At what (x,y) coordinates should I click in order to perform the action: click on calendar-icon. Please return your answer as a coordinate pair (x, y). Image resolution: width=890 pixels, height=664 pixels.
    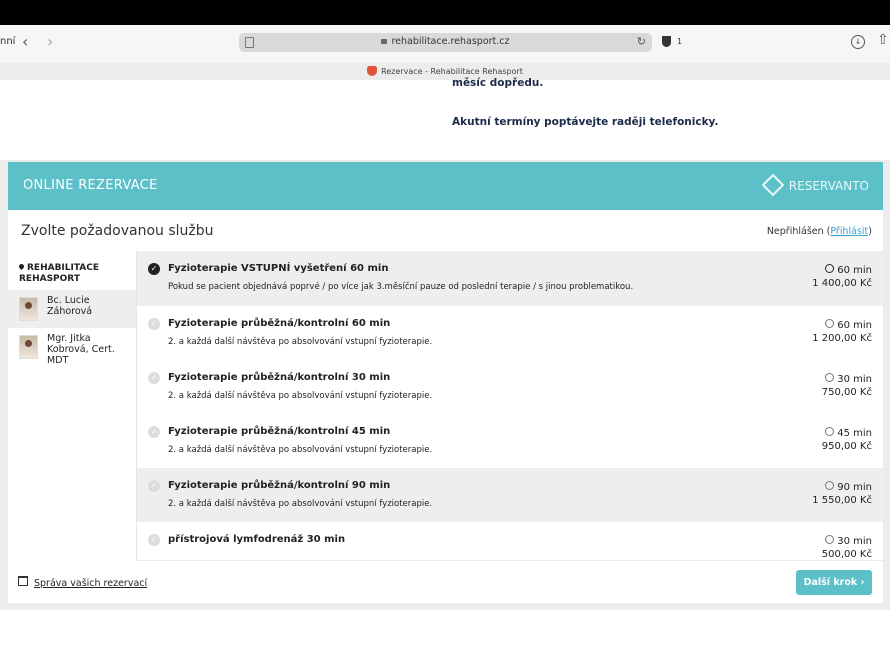
    Looking at the image, I should click on (23, 581).